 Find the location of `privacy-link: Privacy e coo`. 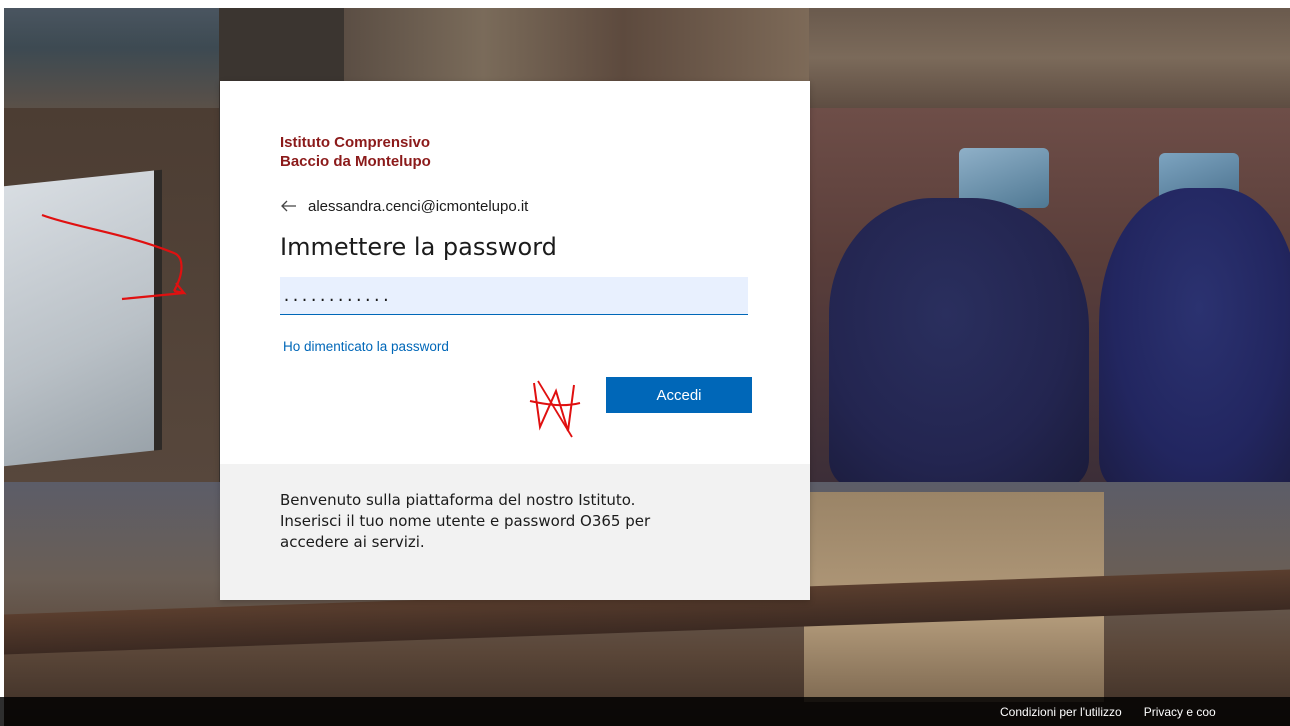

privacy-link: Privacy e coo is located at coordinates (1180, 712).